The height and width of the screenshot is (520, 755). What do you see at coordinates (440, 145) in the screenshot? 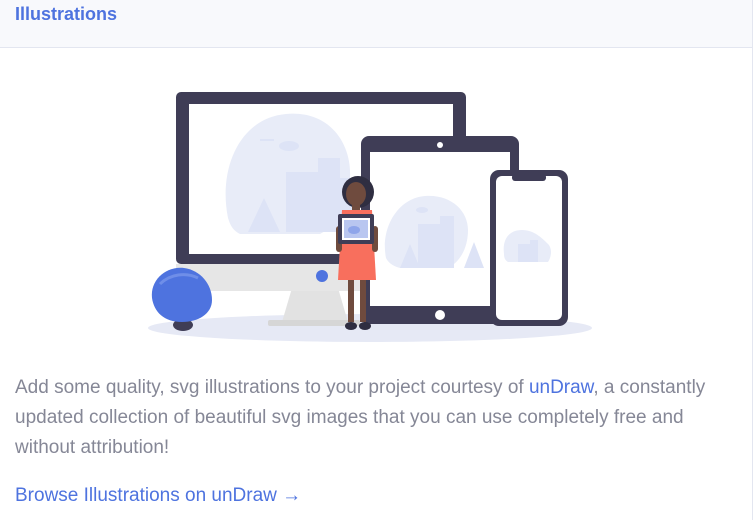
I see `tablet-camera` at bounding box center [440, 145].